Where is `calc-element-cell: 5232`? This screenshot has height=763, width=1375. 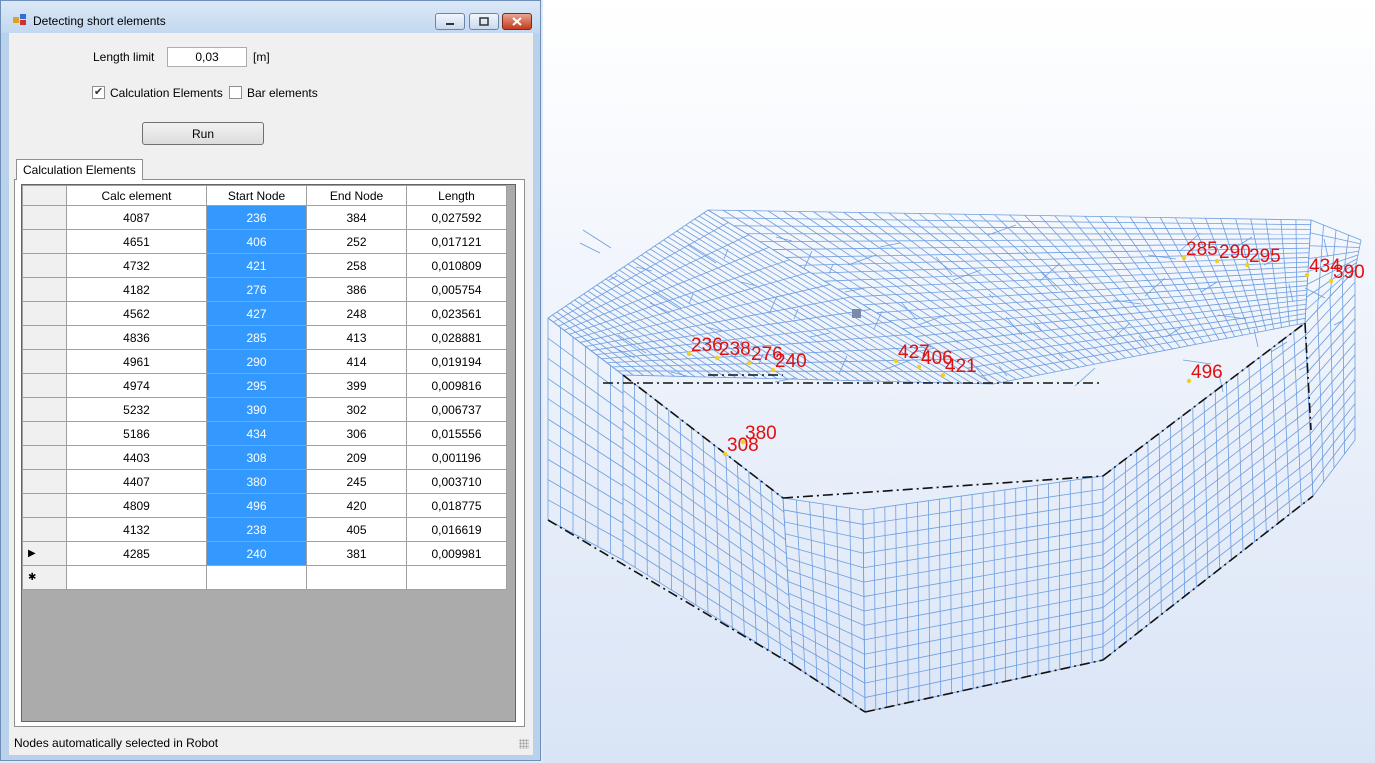 calc-element-cell: 5232 is located at coordinates (136, 409).